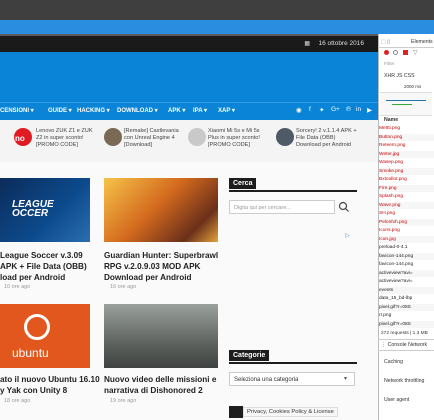 This screenshot has width=434, height=420. Describe the element at coordinates (17, 110) in the screenshot. I see `nav-recensioni: CENSIONI ▾` at that location.